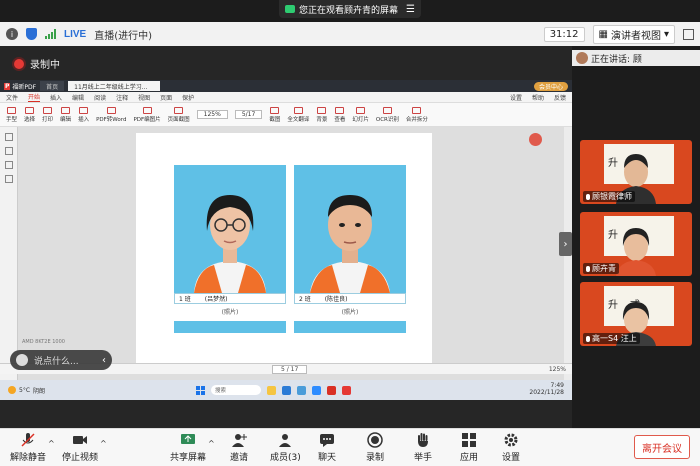  I want to click on tool-ocr: OCR识别, so click(387, 114).